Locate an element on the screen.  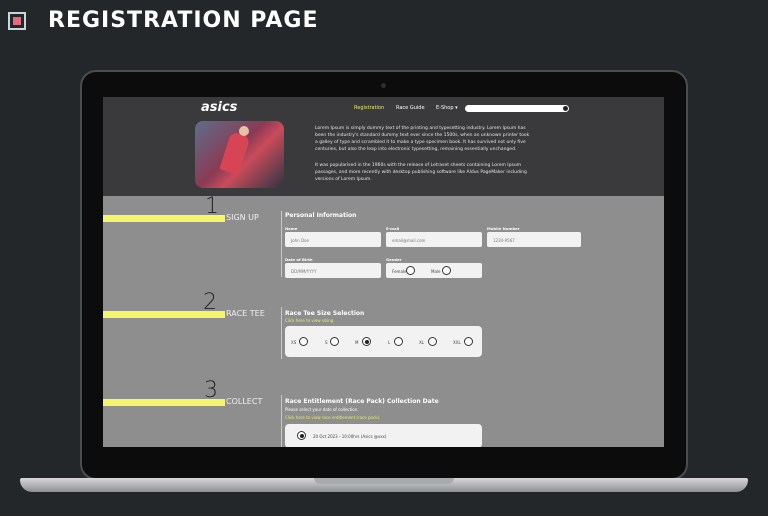
step-number: 1 is located at coordinates (212, 206).